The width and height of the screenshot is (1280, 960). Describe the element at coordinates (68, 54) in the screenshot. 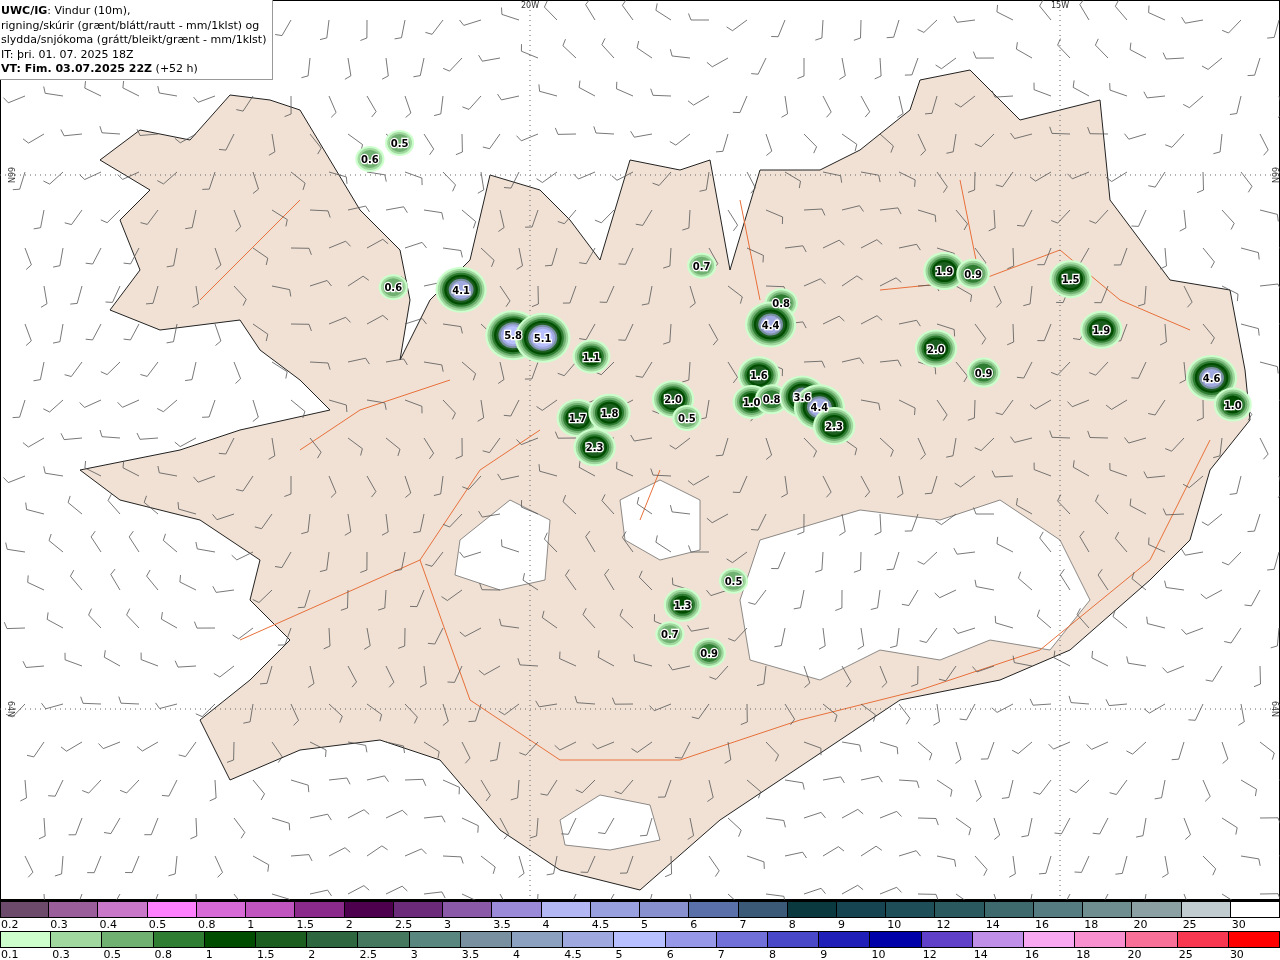

I see `legend-text: IT: þri. 01. 07. 2025 18Z` at that location.